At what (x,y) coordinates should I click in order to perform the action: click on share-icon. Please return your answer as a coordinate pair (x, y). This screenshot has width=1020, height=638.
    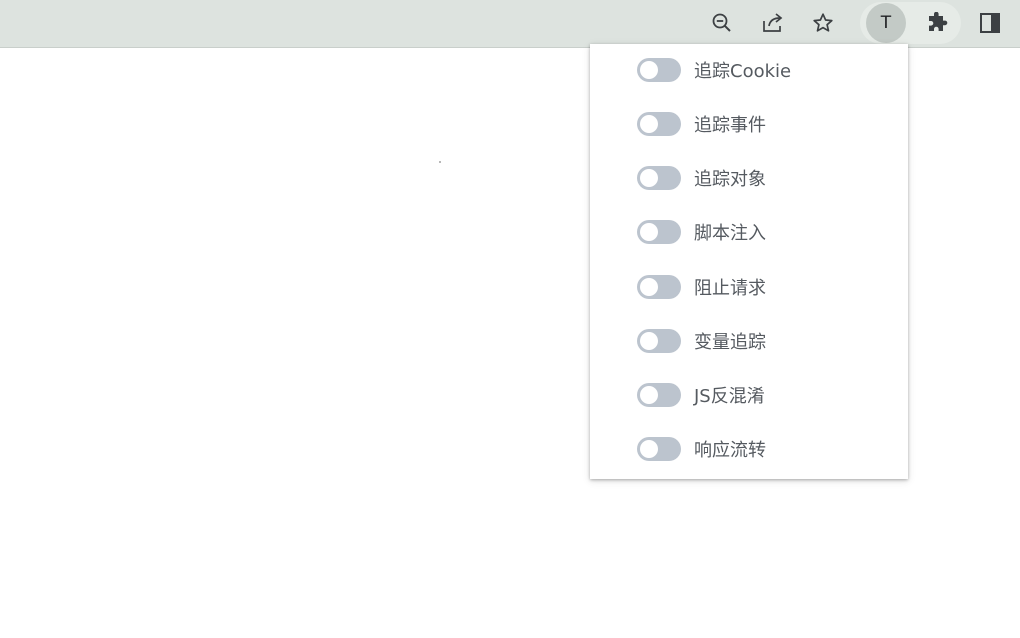
    Looking at the image, I should click on (773, 22).